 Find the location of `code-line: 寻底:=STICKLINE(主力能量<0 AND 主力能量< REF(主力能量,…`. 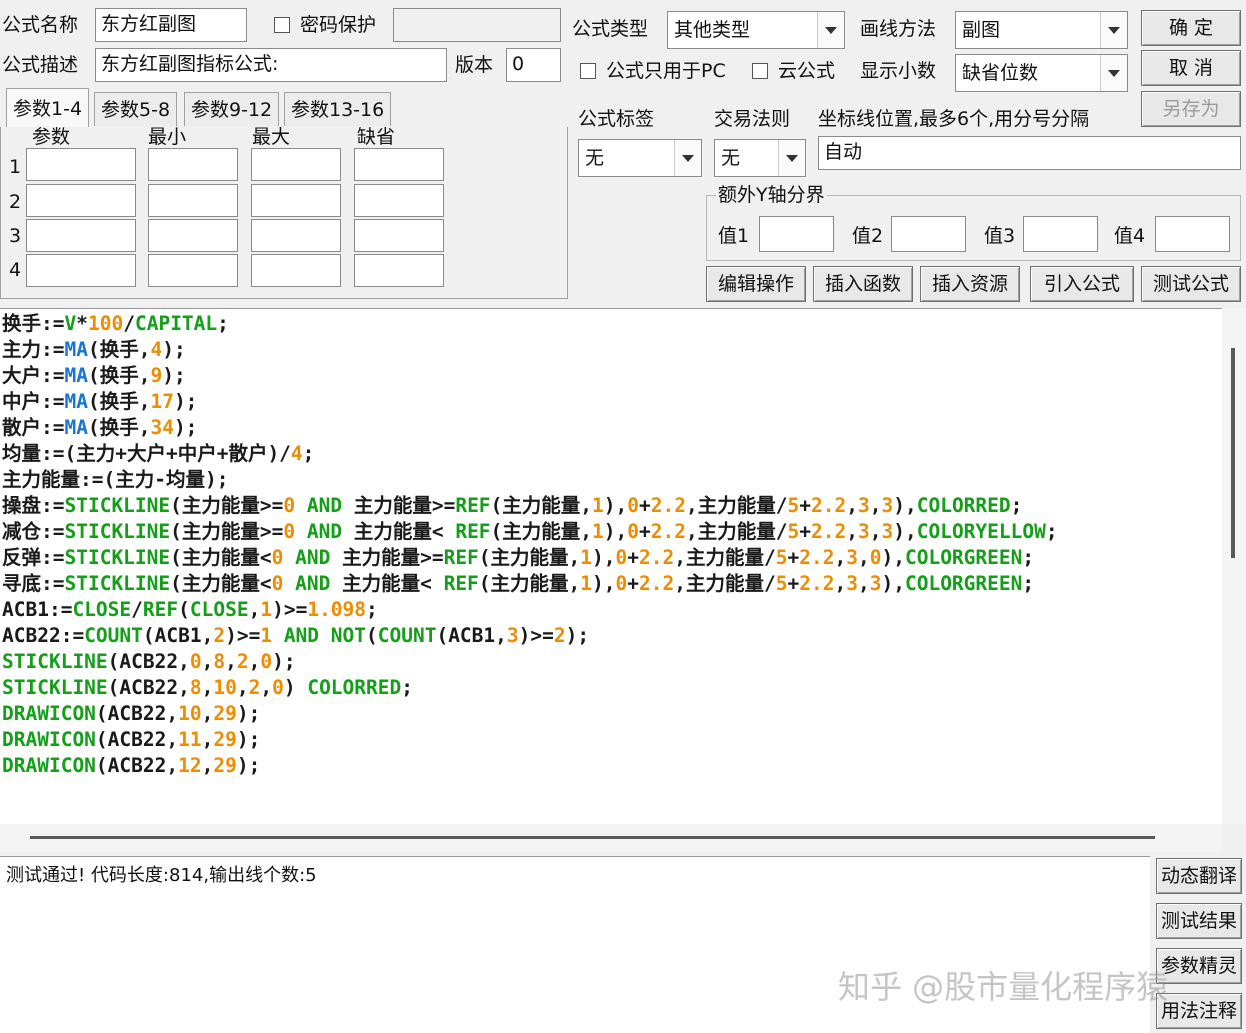

code-line: 寻底:=STICKLINE(主力能量<0 AND 主力能量< REF(主力能量,… is located at coordinates (530, 584).